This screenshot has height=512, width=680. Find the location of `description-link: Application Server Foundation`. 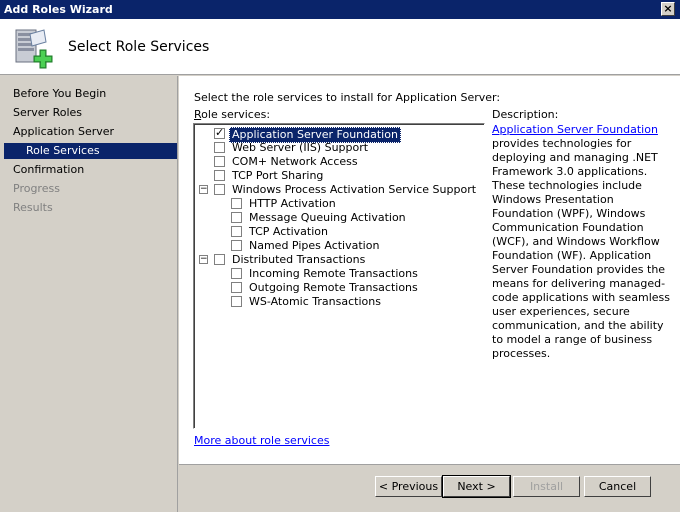

description-link: Application Server Foundation is located at coordinates (575, 129).